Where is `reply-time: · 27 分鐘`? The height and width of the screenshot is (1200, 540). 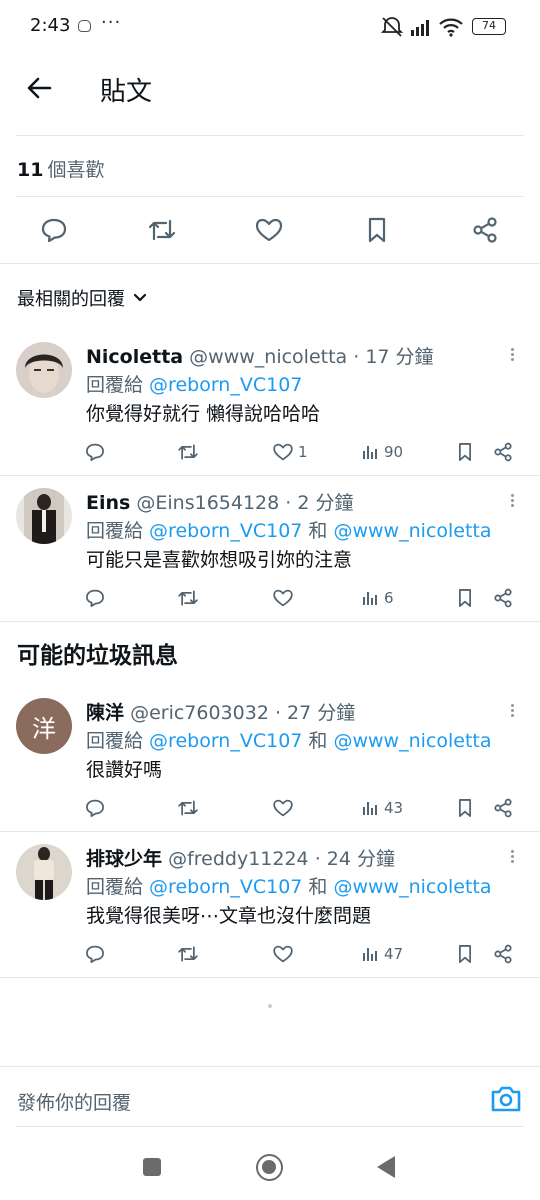 reply-time: · 27 分鐘 is located at coordinates (315, 713).